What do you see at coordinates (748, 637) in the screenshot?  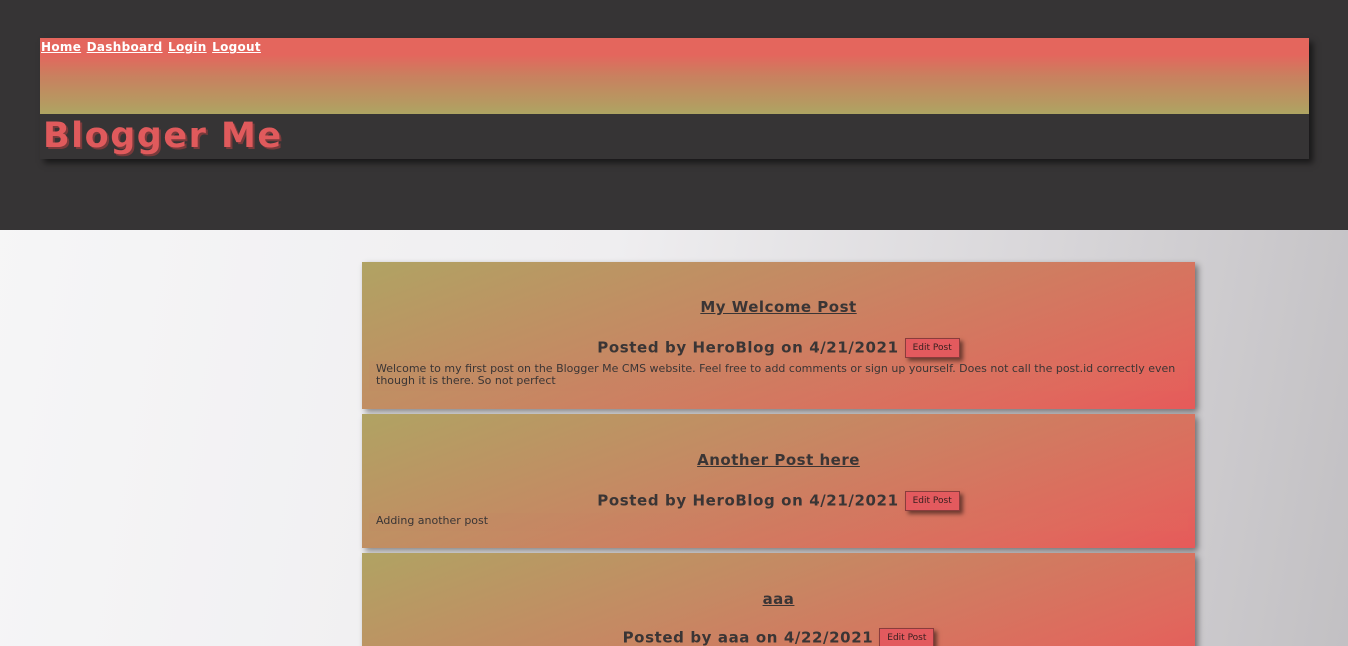 I see `post-meta: Posted by aaa on 4/22/2021` at bounding box center [748, 637].